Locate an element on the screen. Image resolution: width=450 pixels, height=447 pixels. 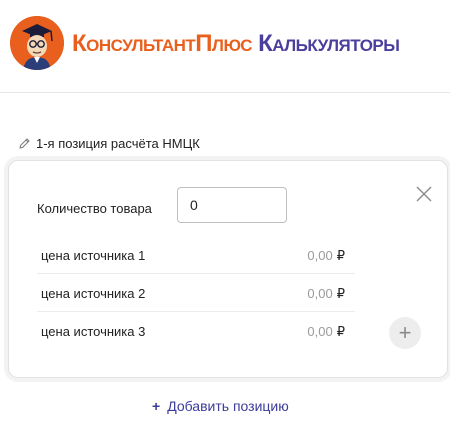
add-position-link: + Добавить позицию is located at coordinates (220, 406).